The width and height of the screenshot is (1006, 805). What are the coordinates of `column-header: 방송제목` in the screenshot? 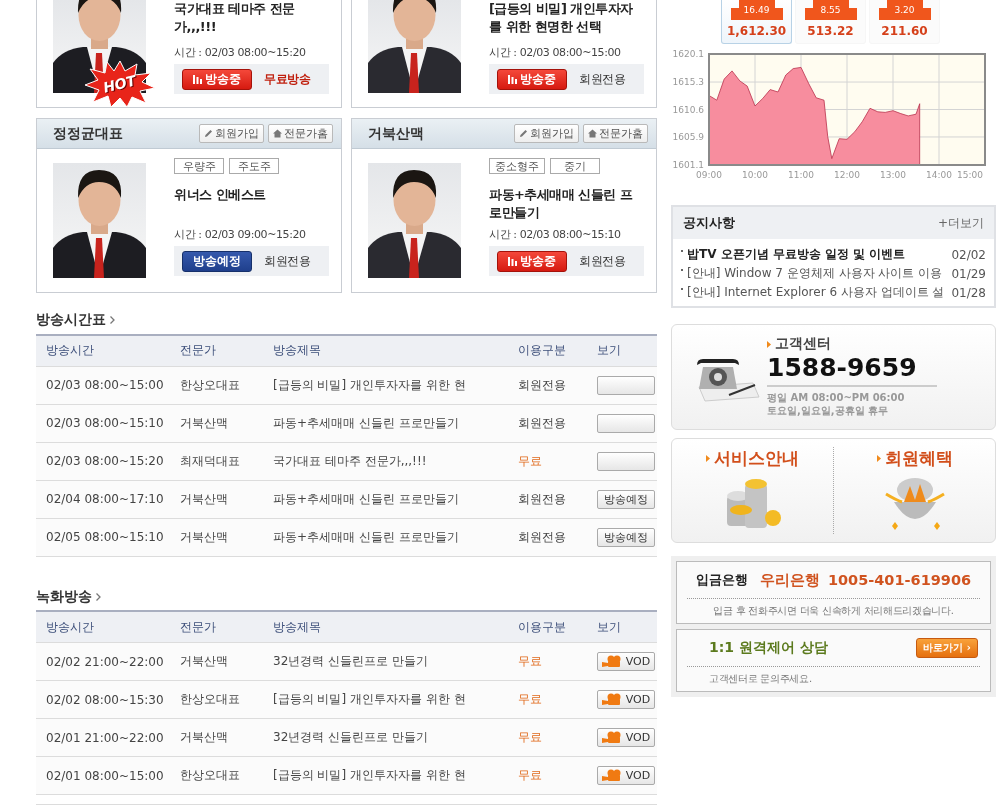 It's located at (297, 627).